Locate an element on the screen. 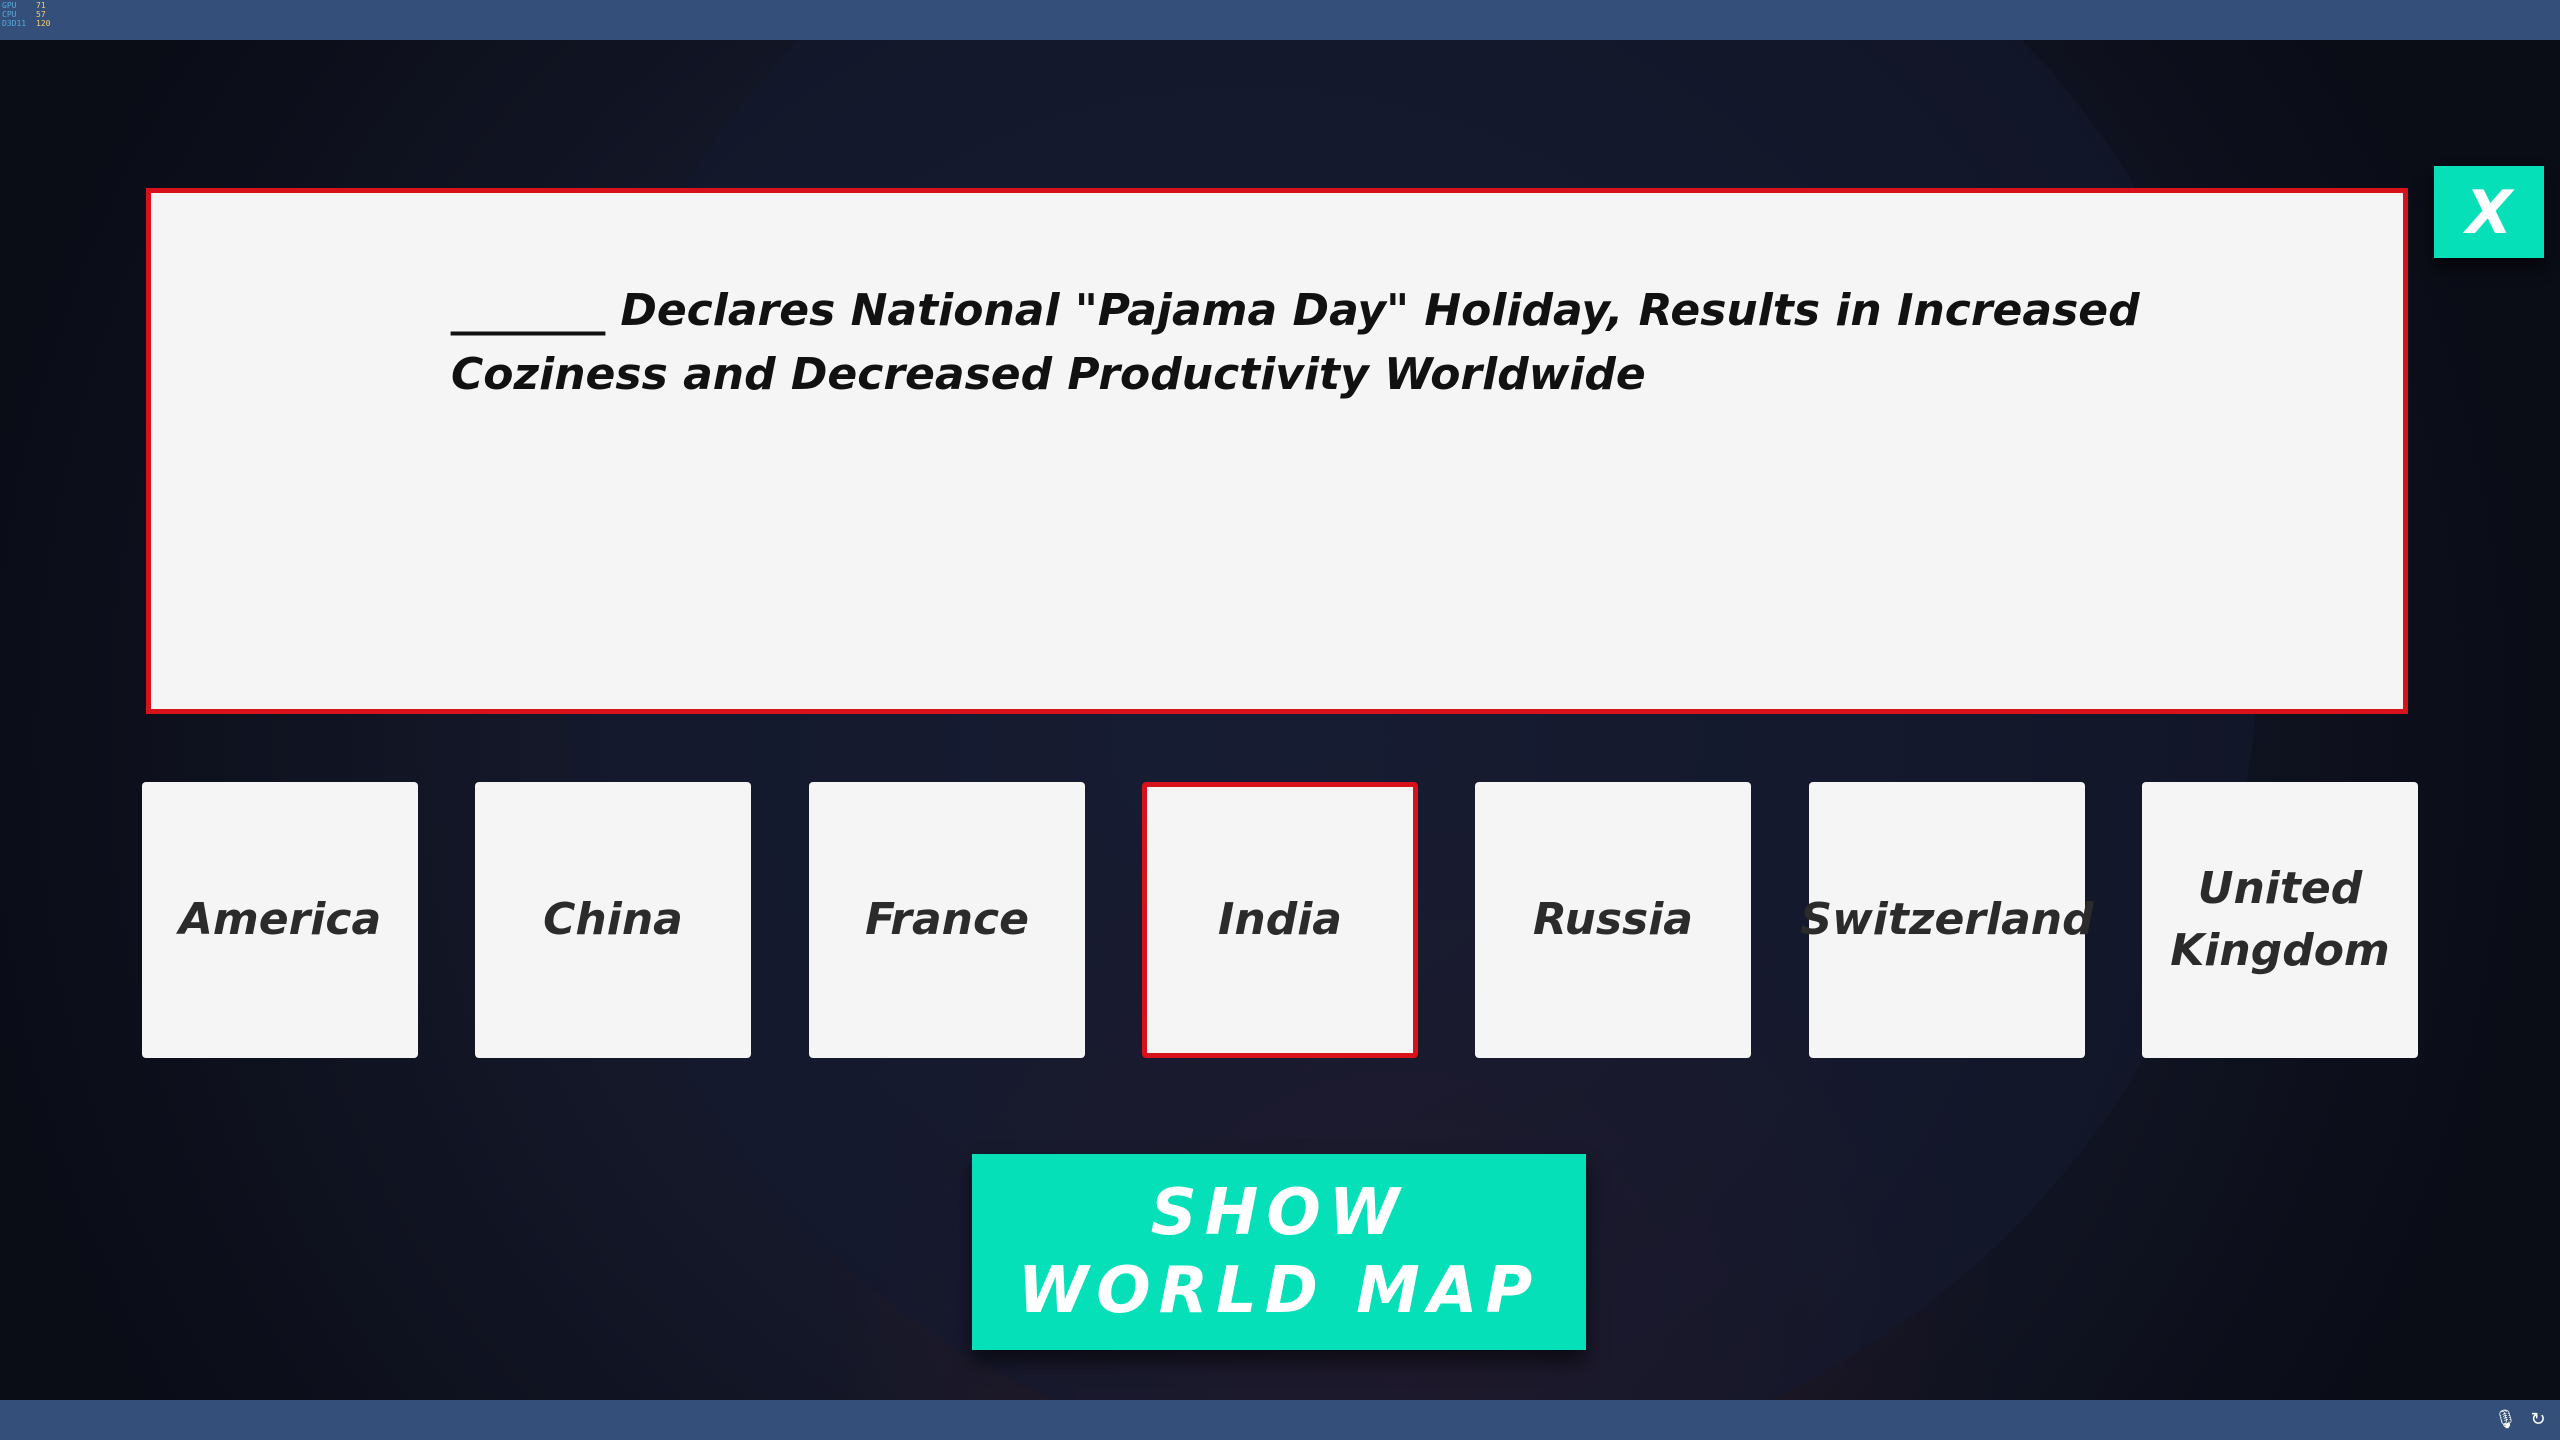  perf-value: 71 is located at coordinates (41, 5).